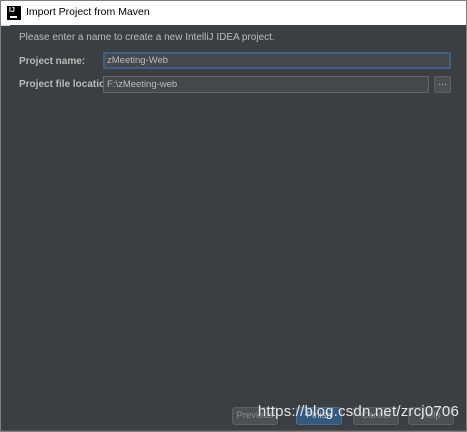 The width and height of the screenshot is (467, 432). I want to click on project-location-input, so click(266, 84).